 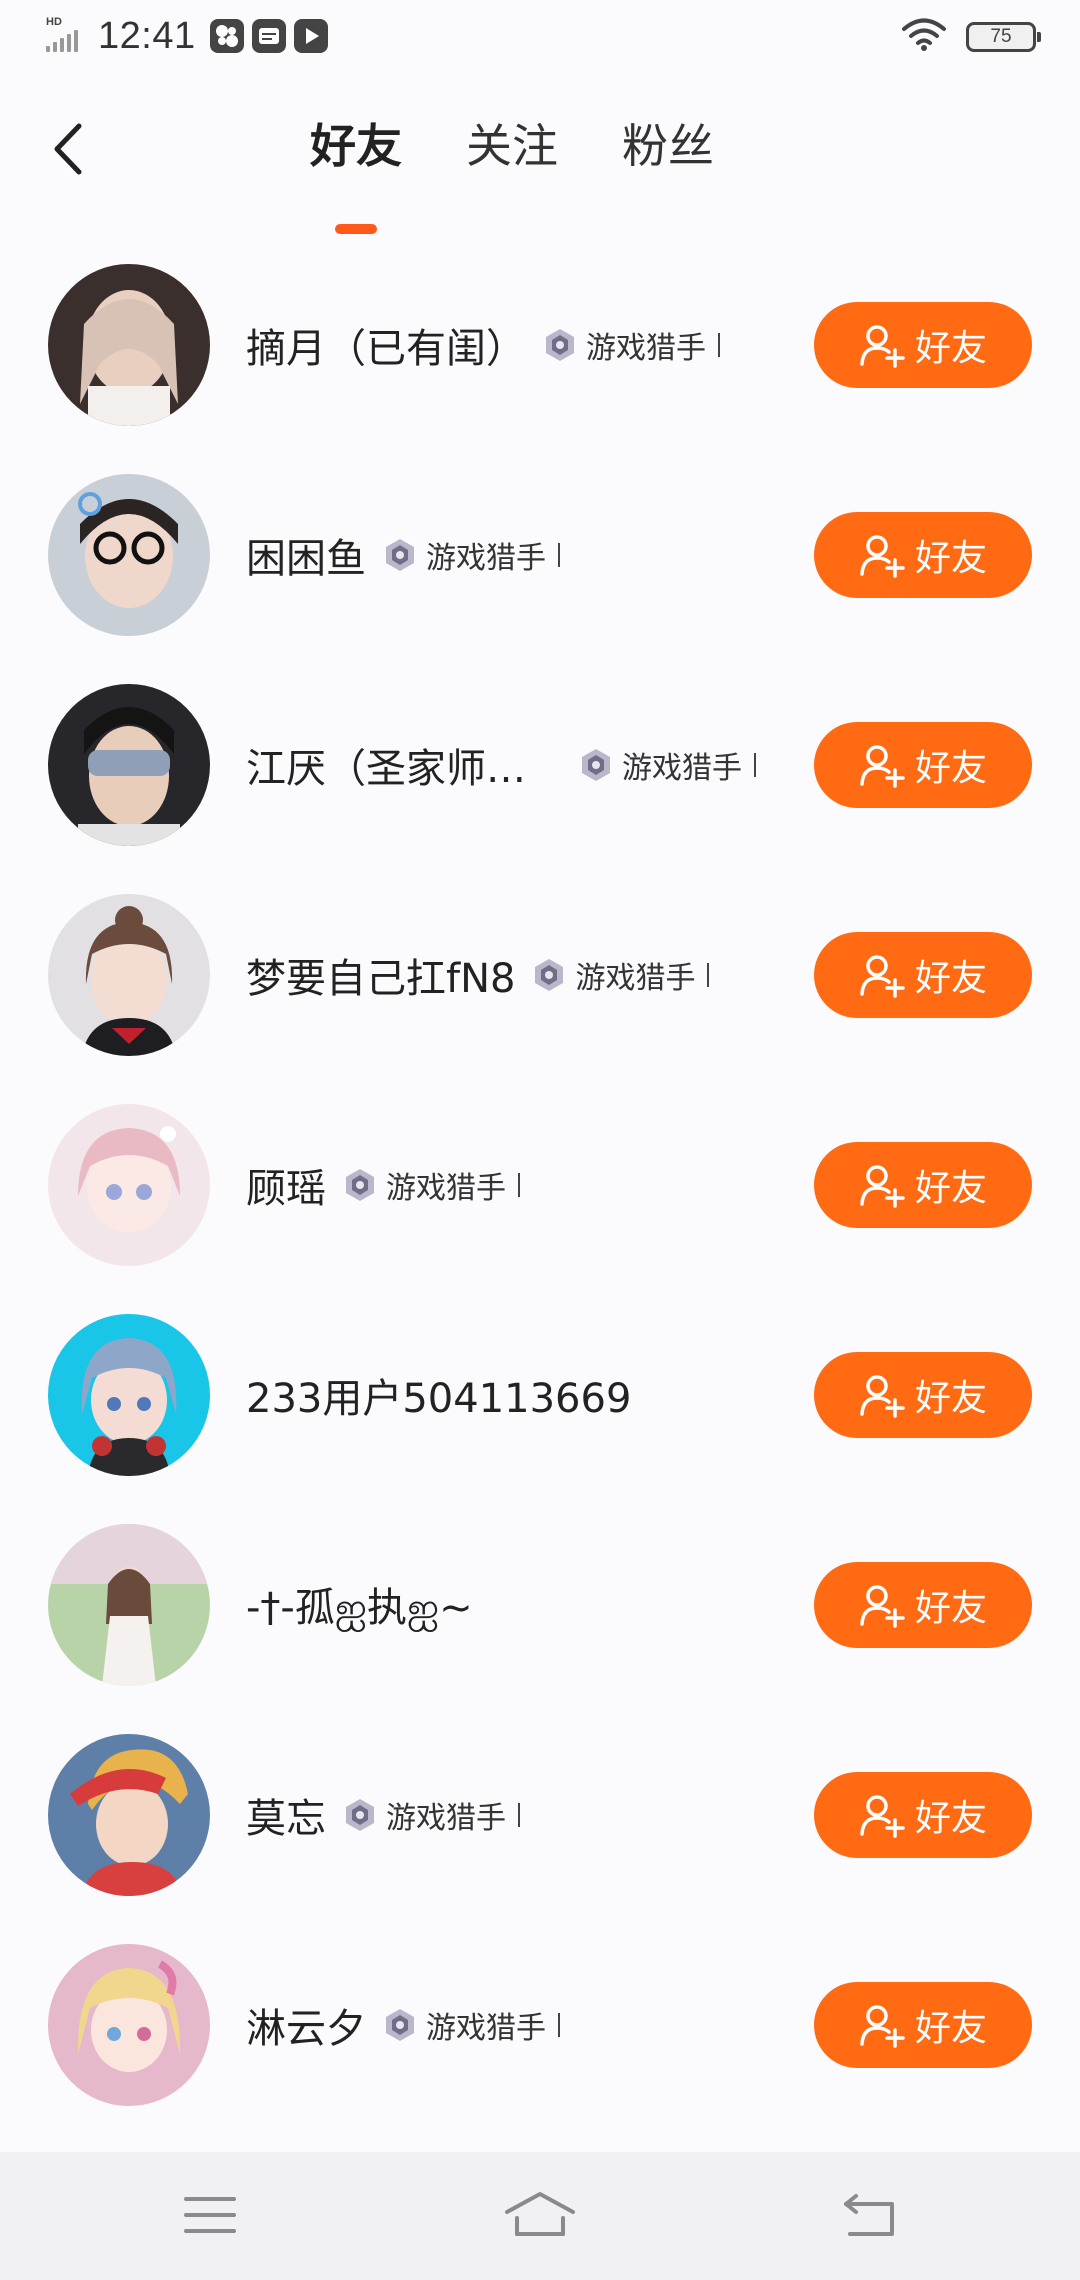 I want to click on status-bar: HD 12:41 75, so click(x=540, y=36).